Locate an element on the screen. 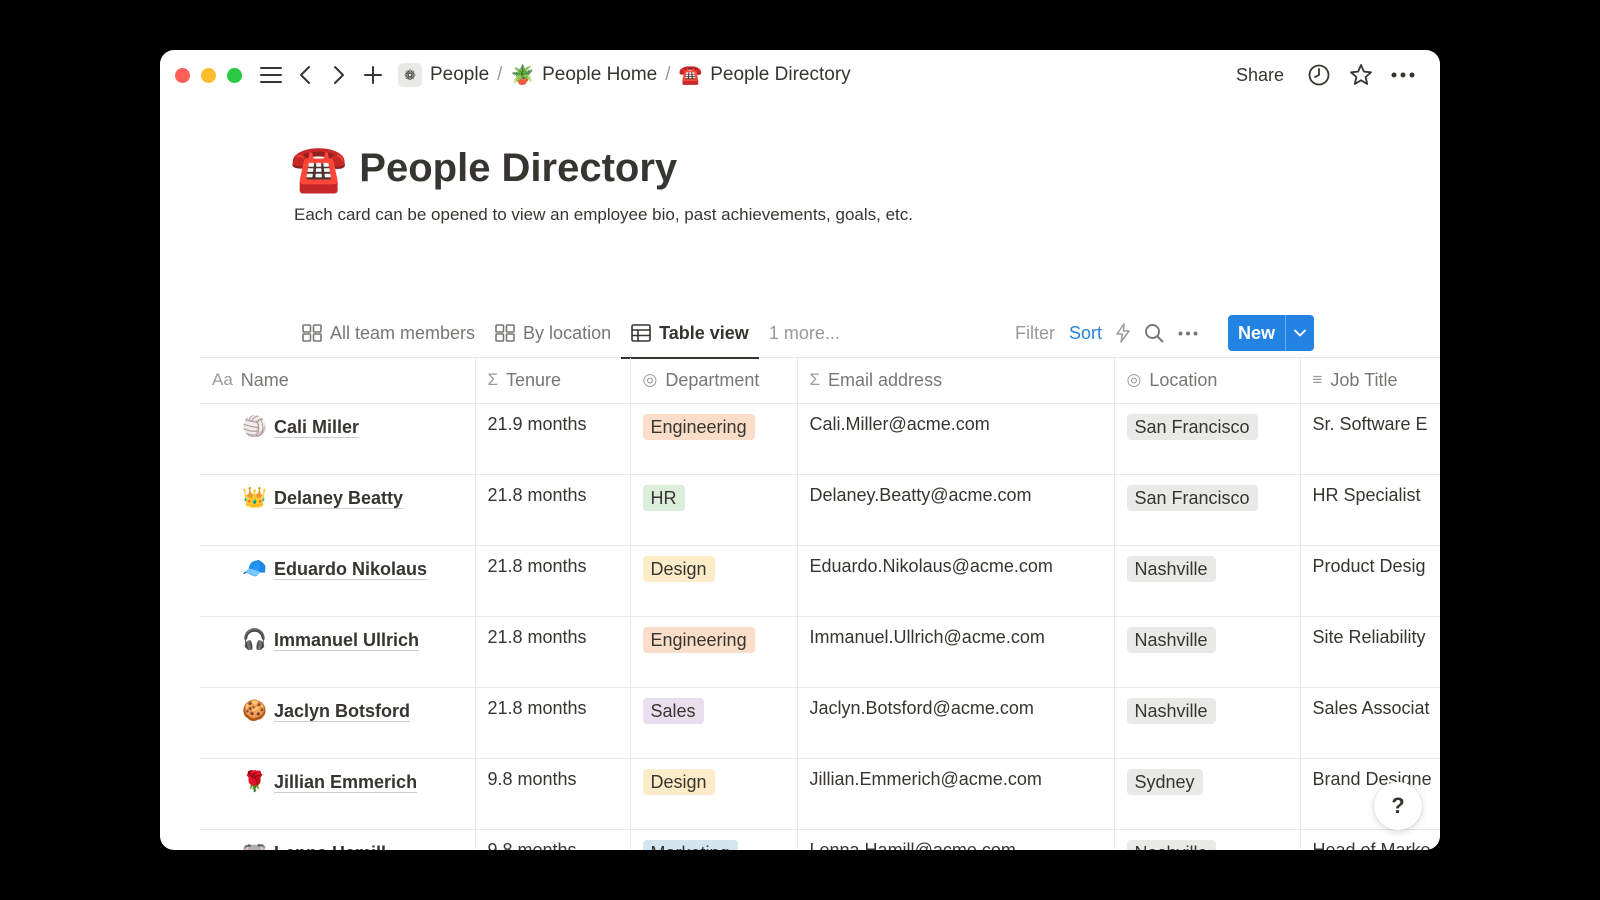  filter-button: Filter is located at coordinates (1035, 333).